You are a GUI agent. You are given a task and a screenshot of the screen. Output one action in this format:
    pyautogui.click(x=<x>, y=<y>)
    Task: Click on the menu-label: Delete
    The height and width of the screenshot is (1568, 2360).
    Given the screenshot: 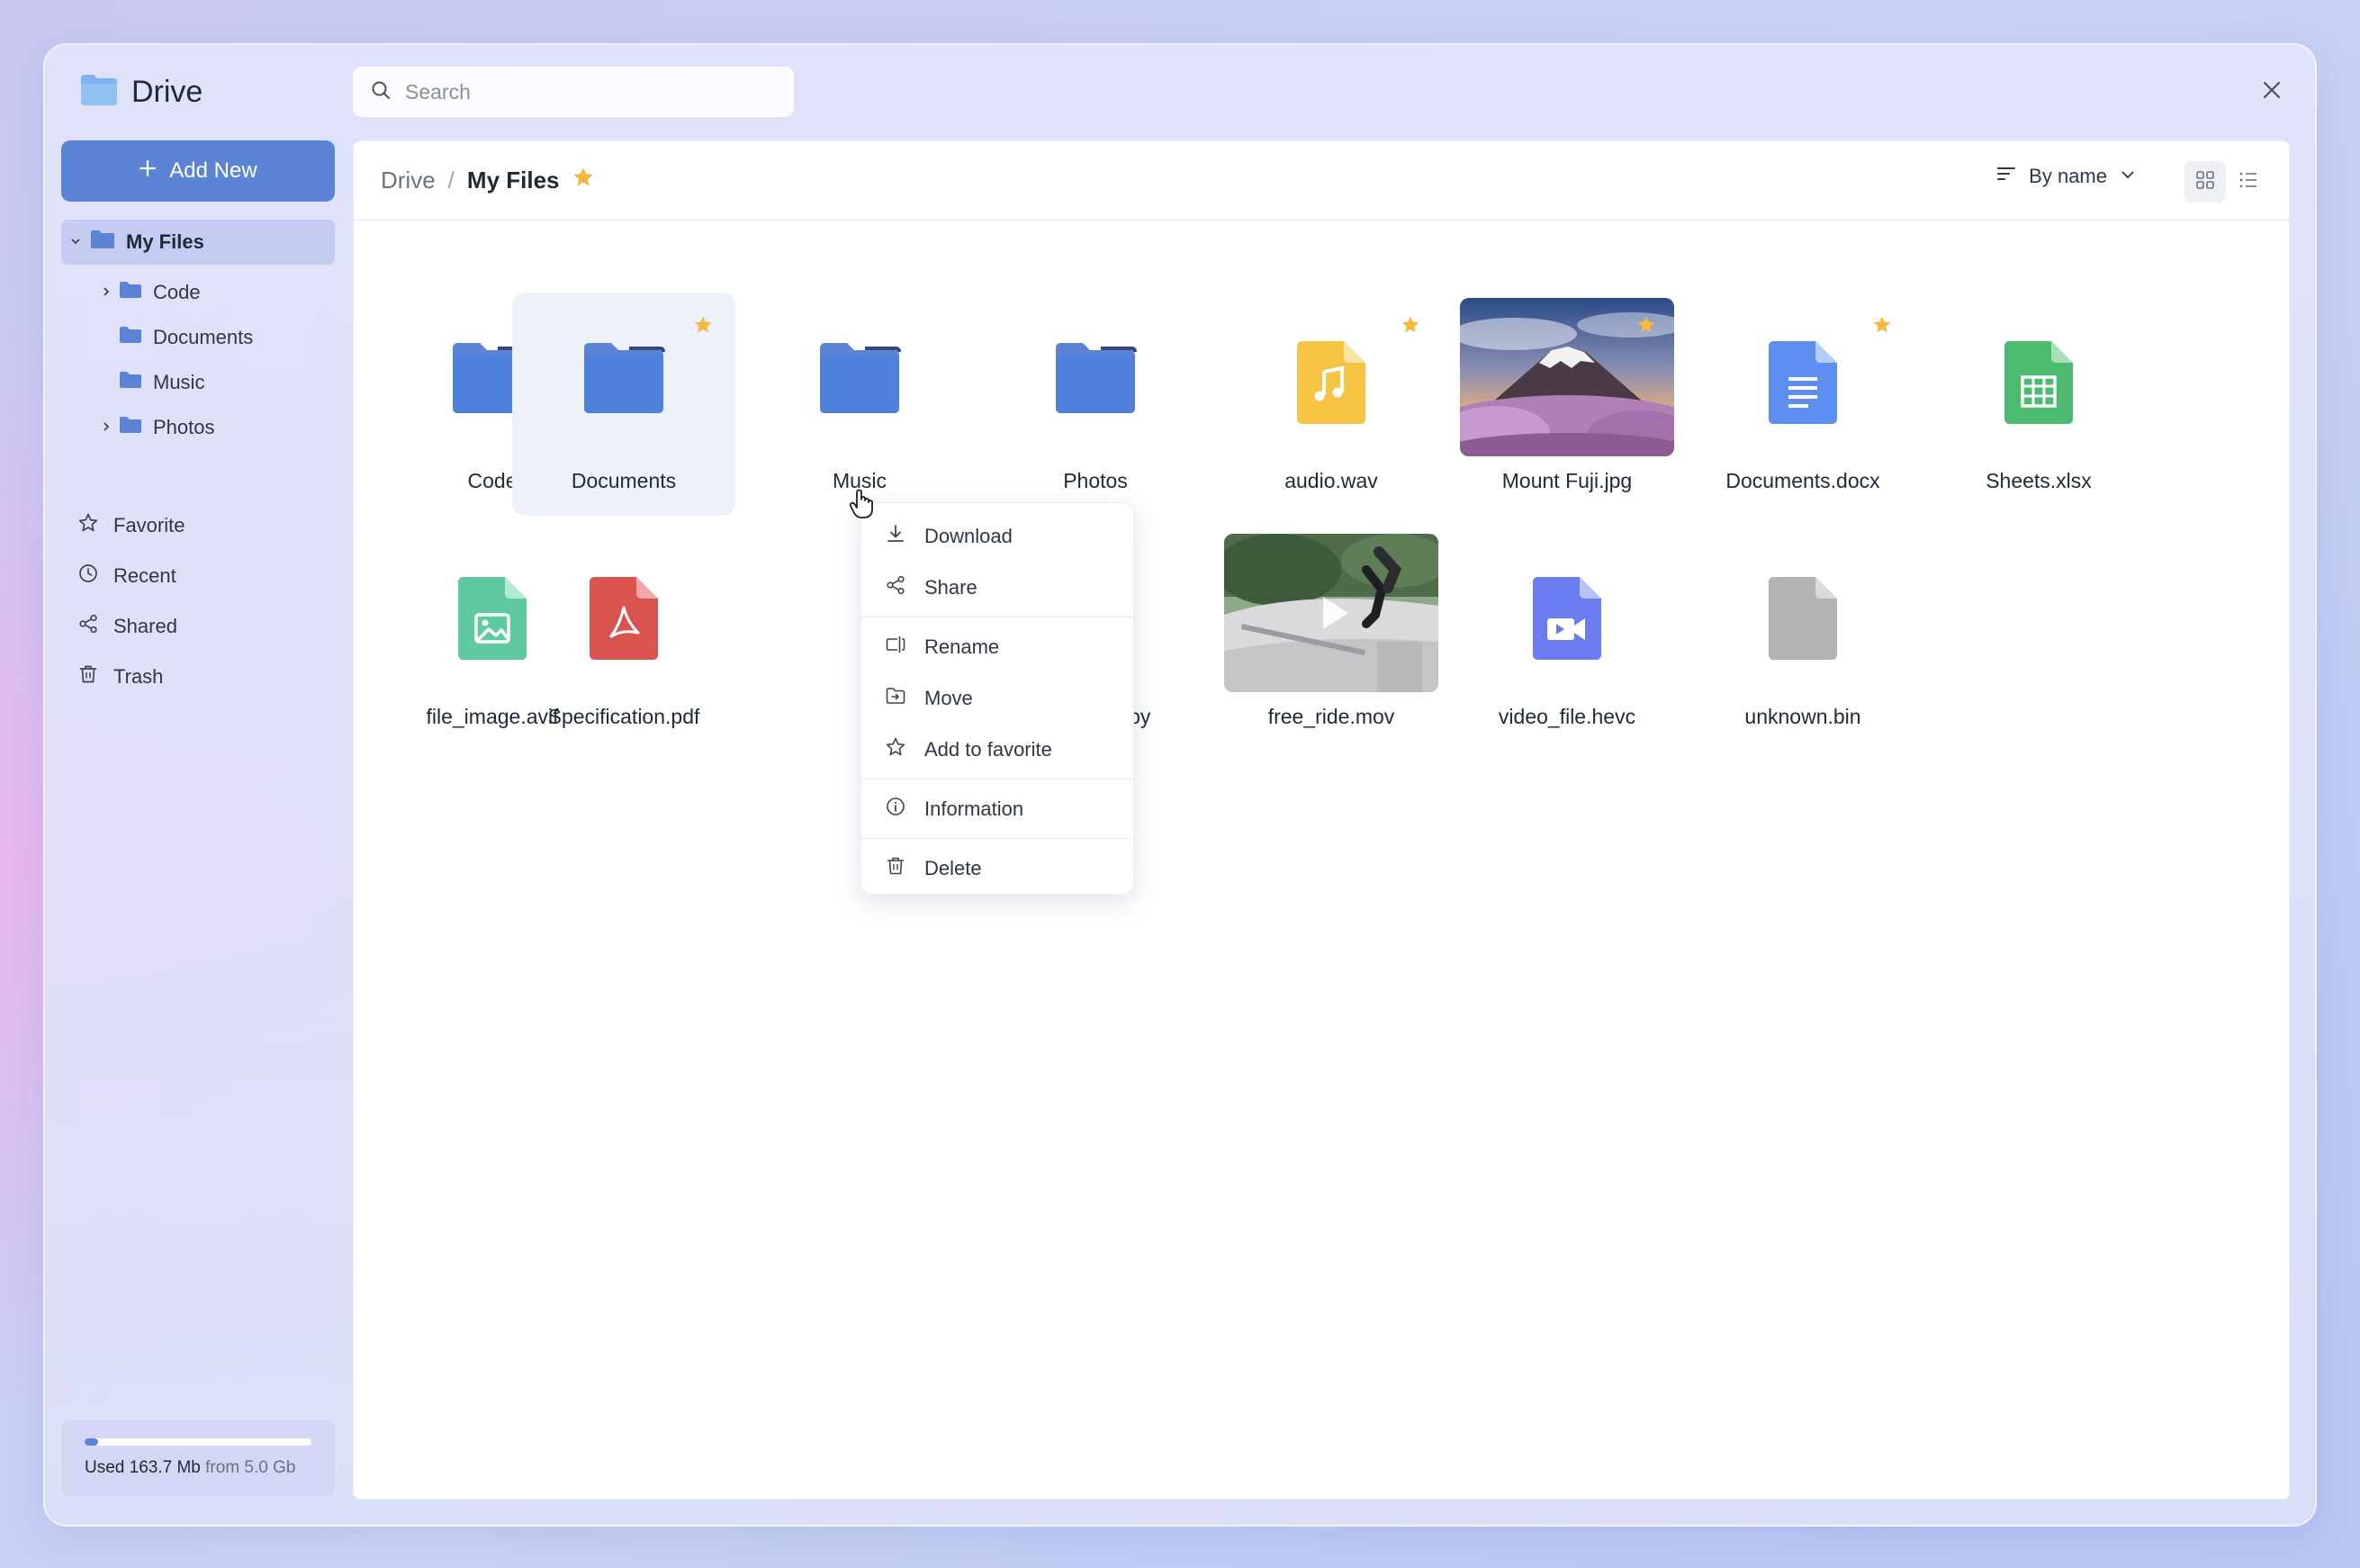 What is the action you would take?
    pyautogui.click(x=953, y=868)
    